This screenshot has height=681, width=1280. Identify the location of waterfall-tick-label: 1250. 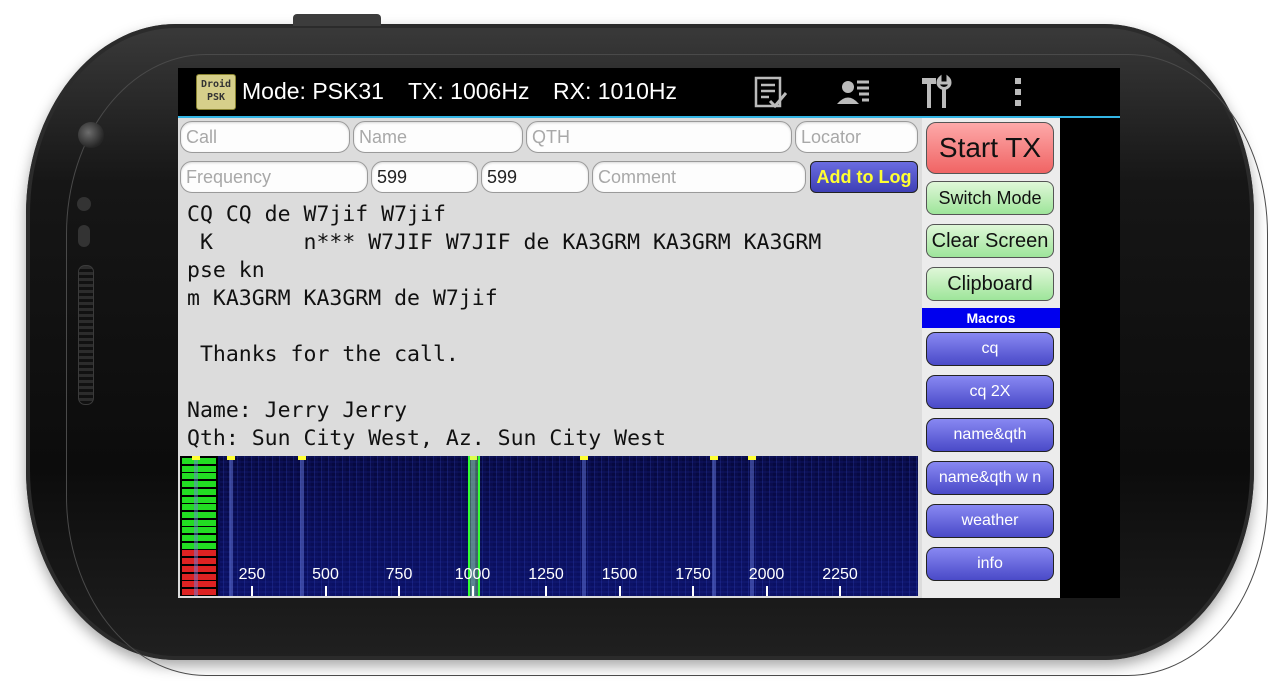
(546, 574).